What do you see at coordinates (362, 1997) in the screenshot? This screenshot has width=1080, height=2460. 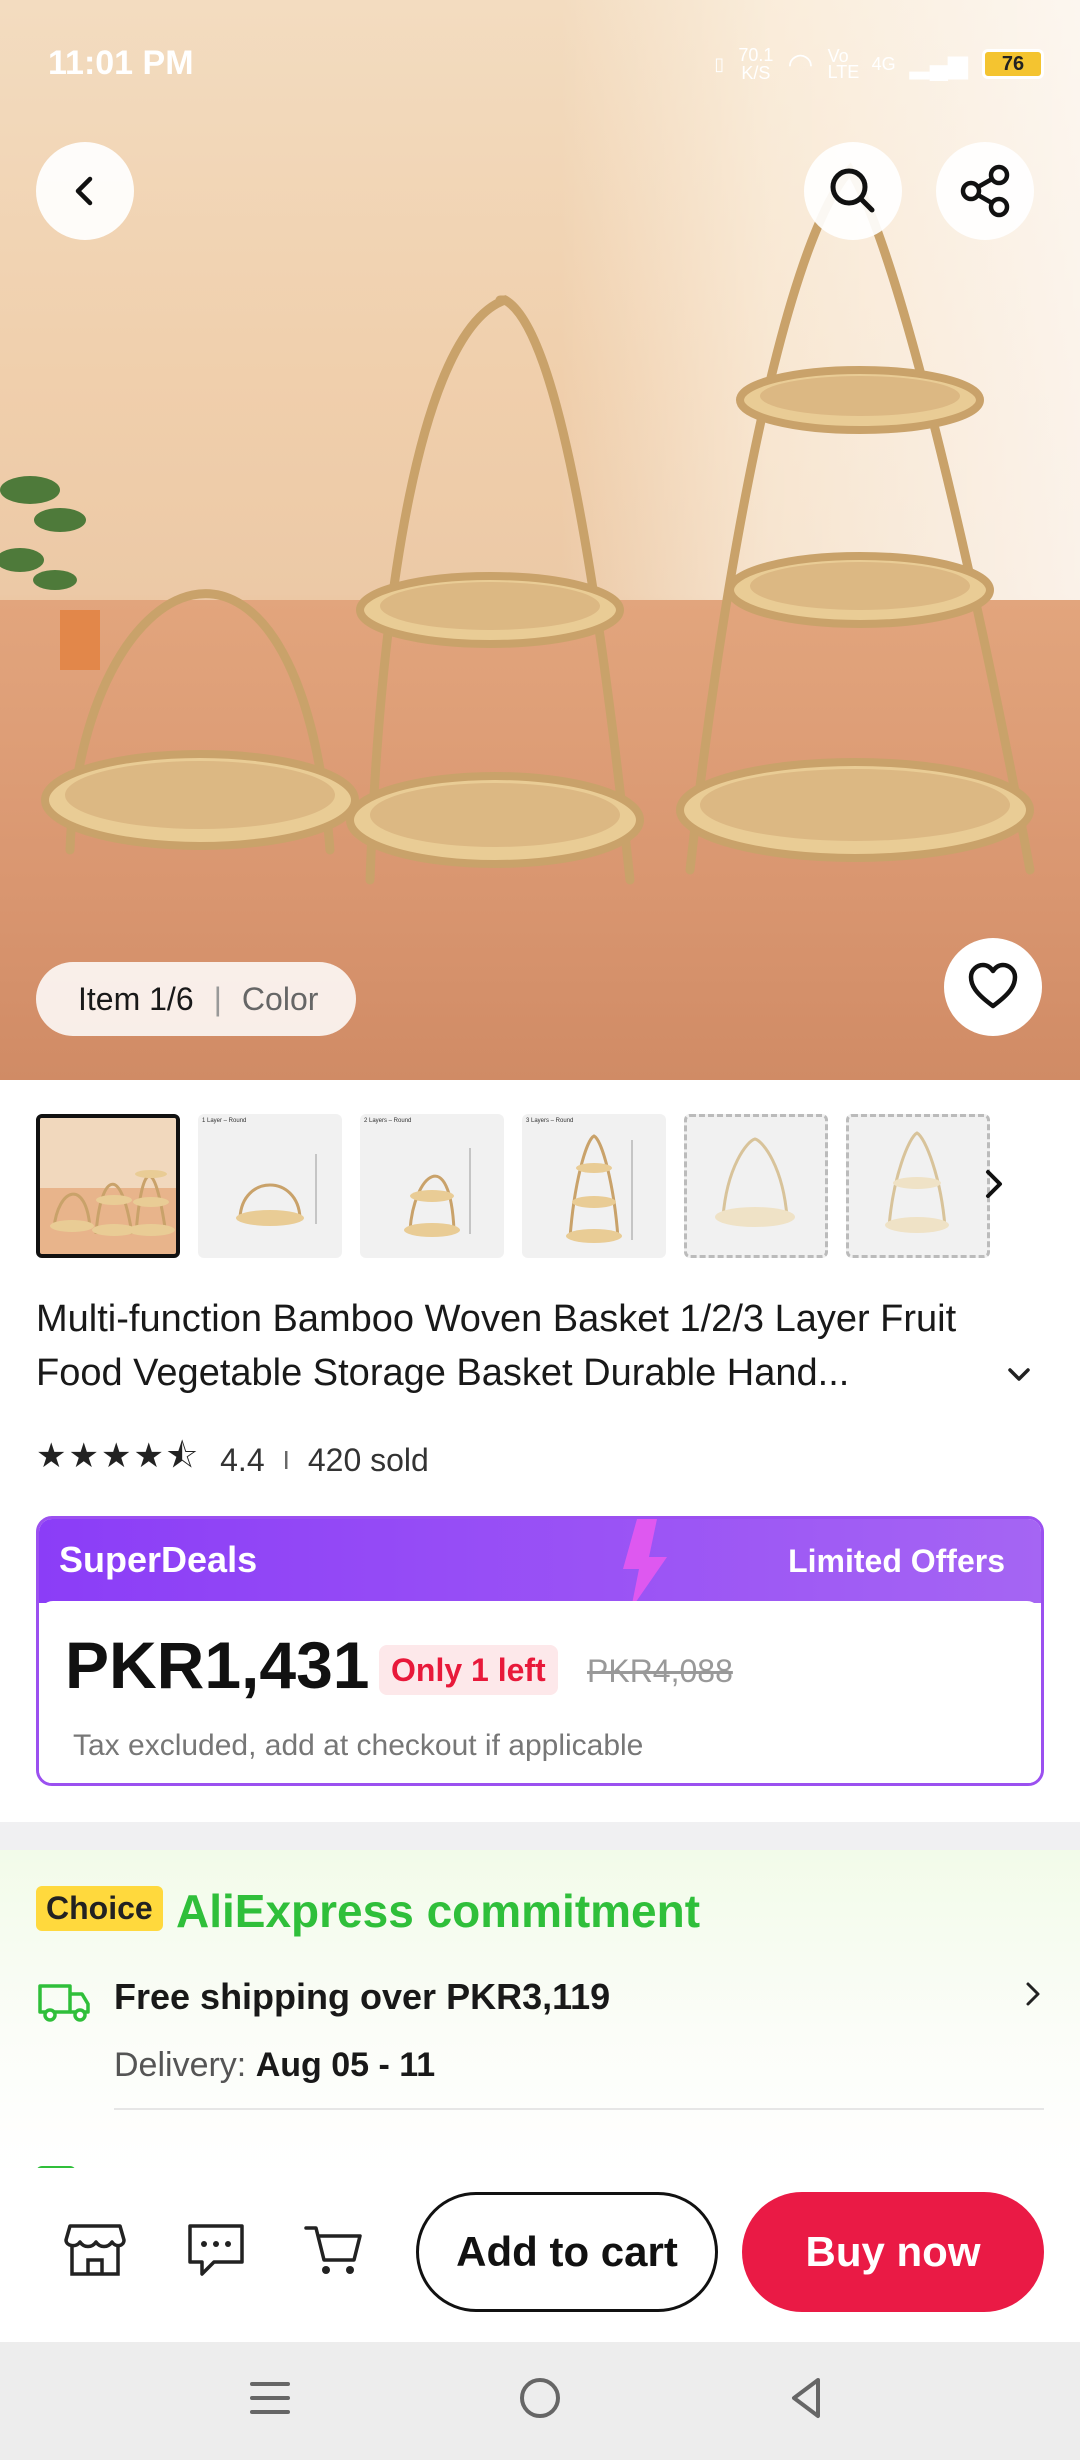 I see `free-shipping-title: Free shipping over PKR3,119` at bounding box center [362, 1997].